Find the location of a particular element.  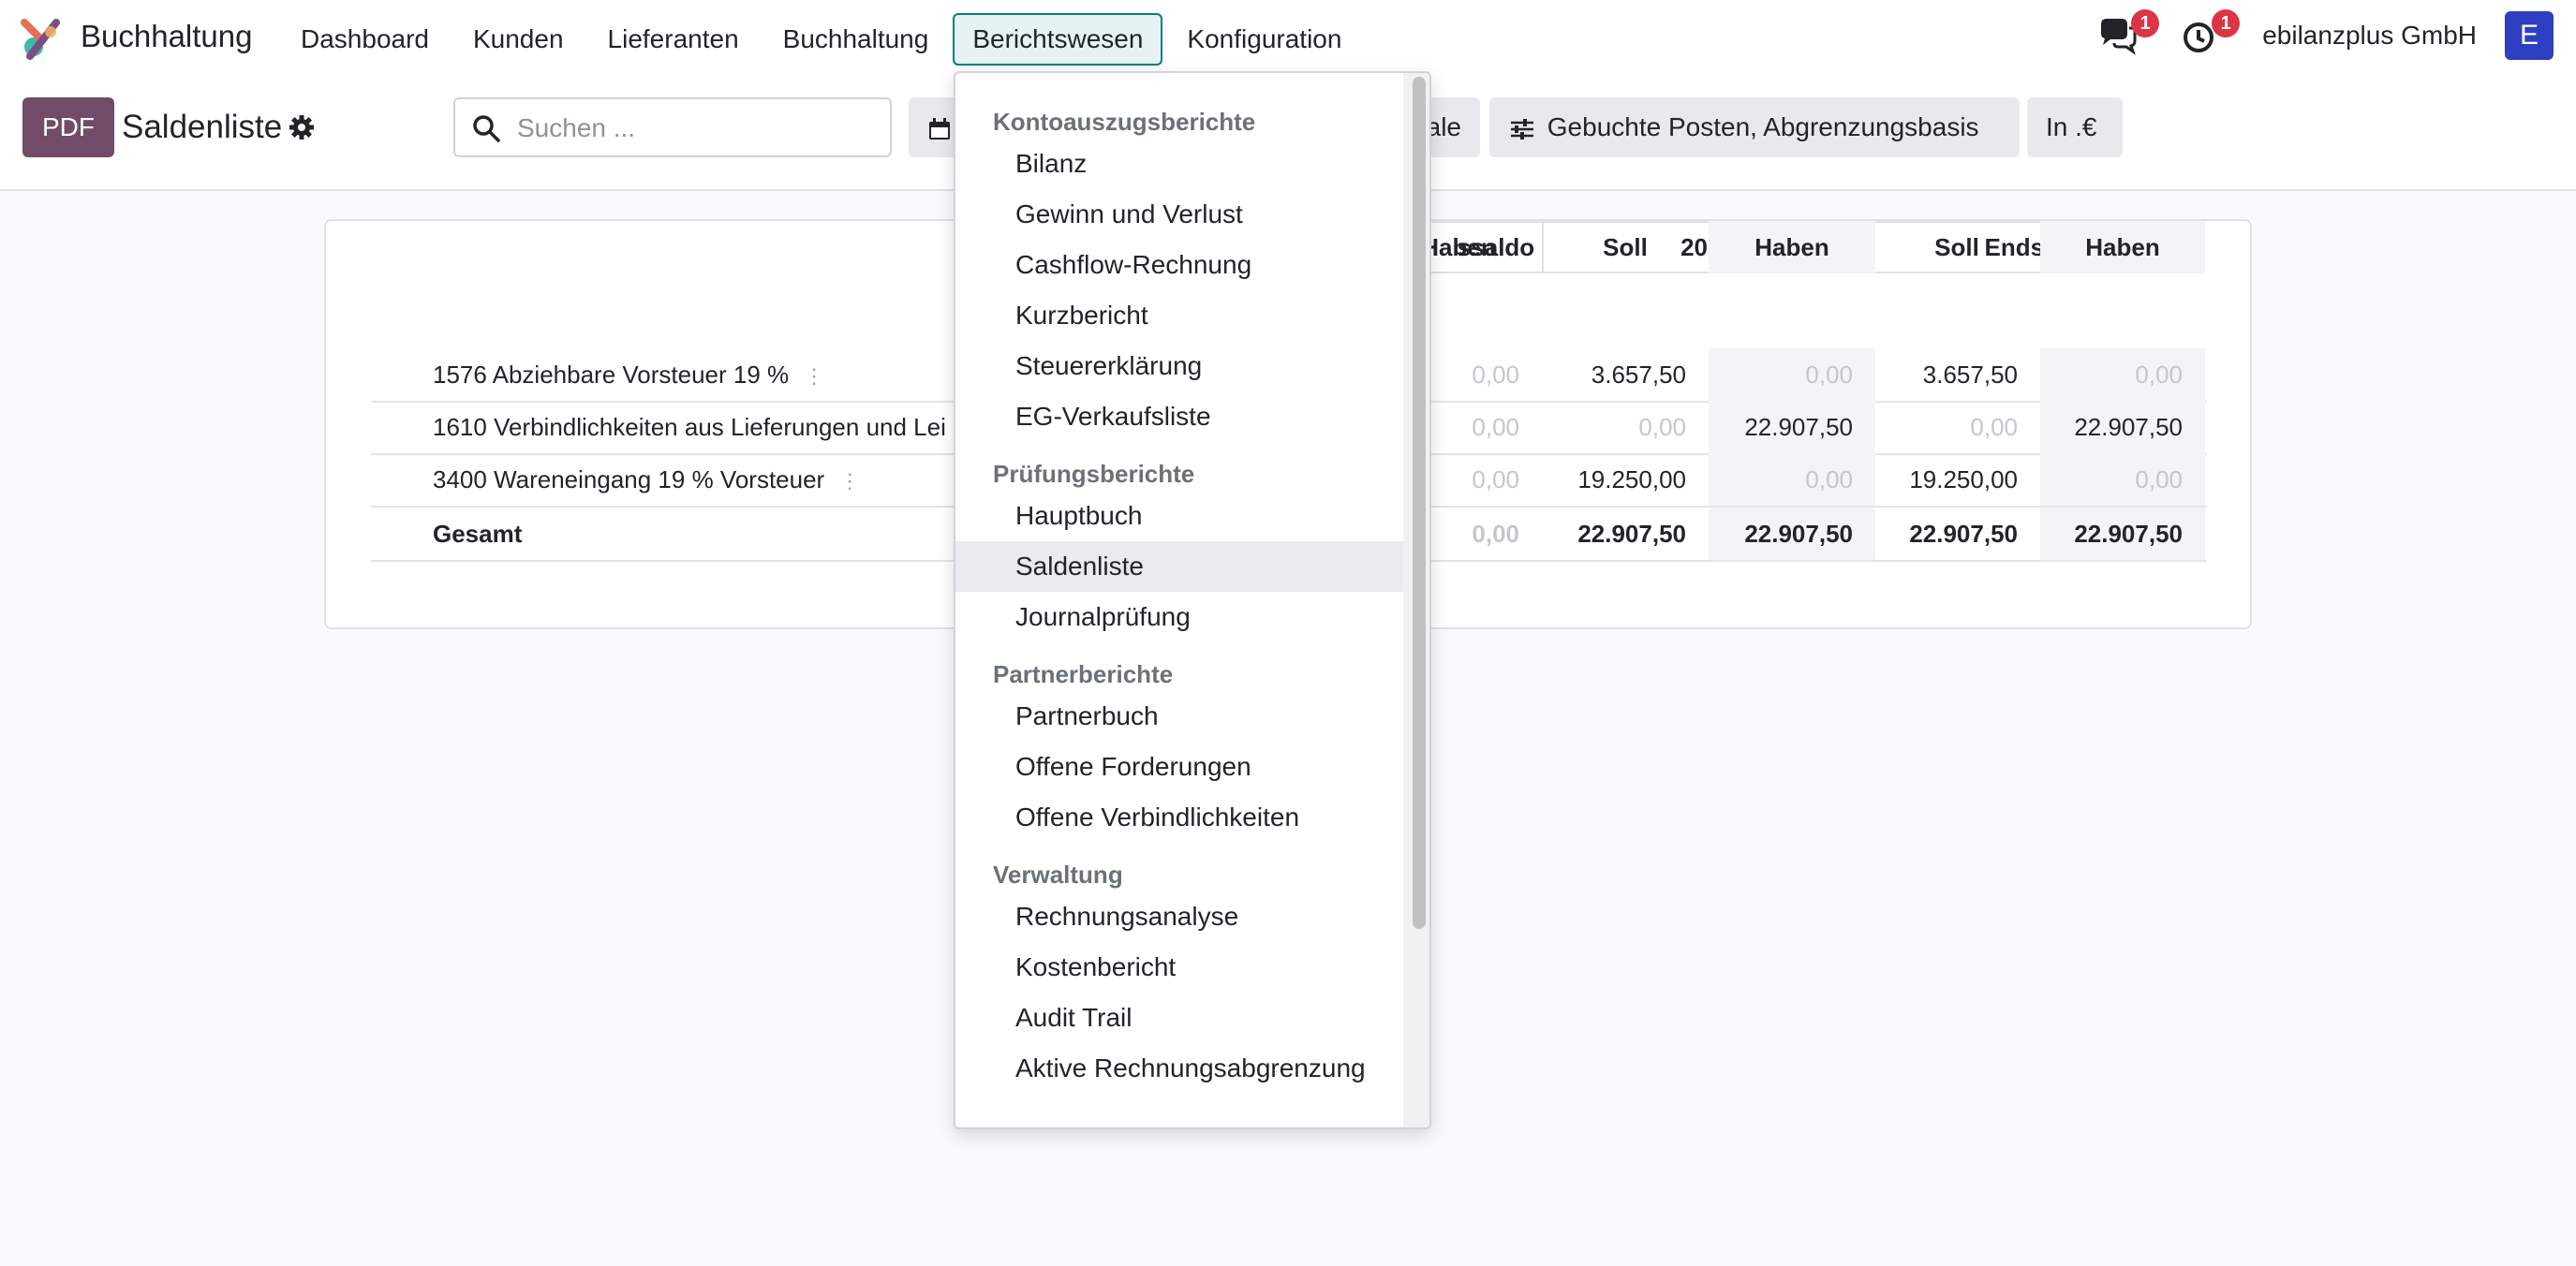

section-header-management: Verwaltung is located at coordinates (1058, 875).